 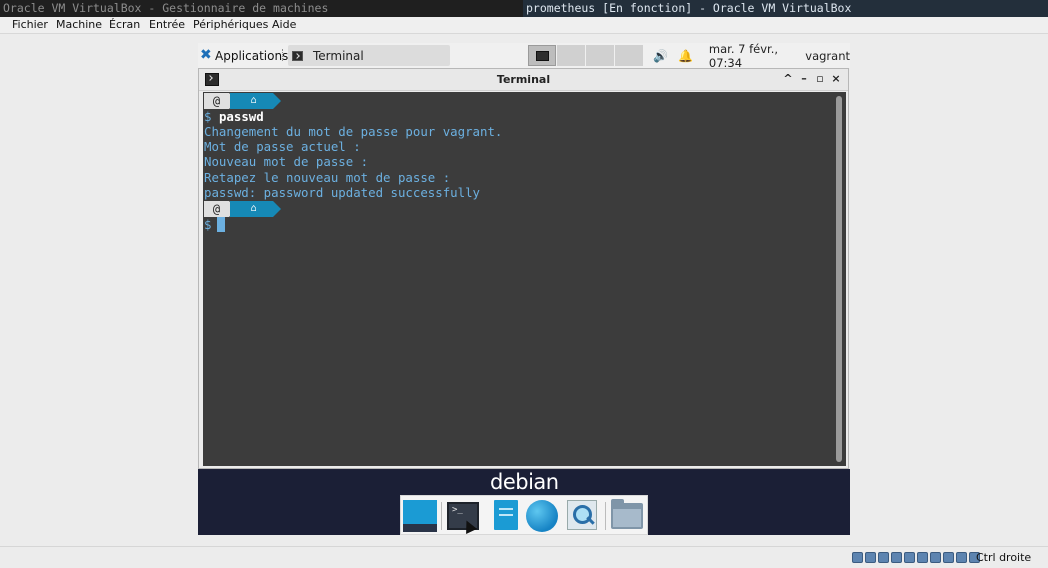 I want to click on volume-icon: 🔊, so click(x=660, y=56).